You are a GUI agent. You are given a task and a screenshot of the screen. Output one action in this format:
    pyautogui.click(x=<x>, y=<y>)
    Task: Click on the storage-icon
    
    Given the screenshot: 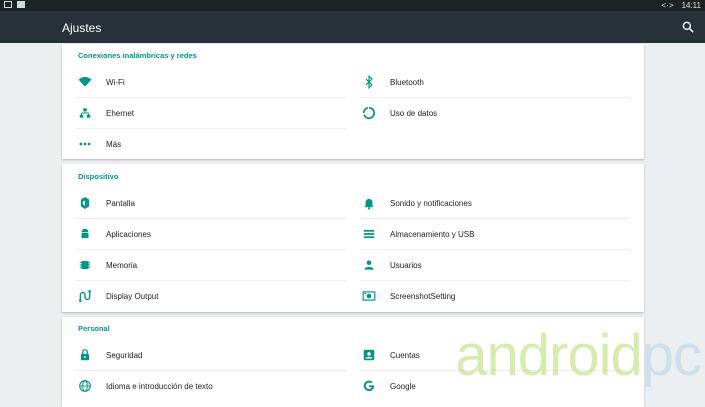 What is the action you would take?
    pyautogui.click(x=369, y=234)
    